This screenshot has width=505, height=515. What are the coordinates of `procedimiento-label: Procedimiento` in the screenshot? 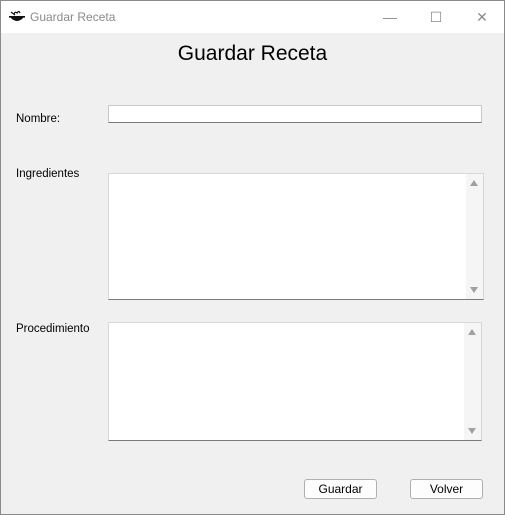 It's located at (53, 329).